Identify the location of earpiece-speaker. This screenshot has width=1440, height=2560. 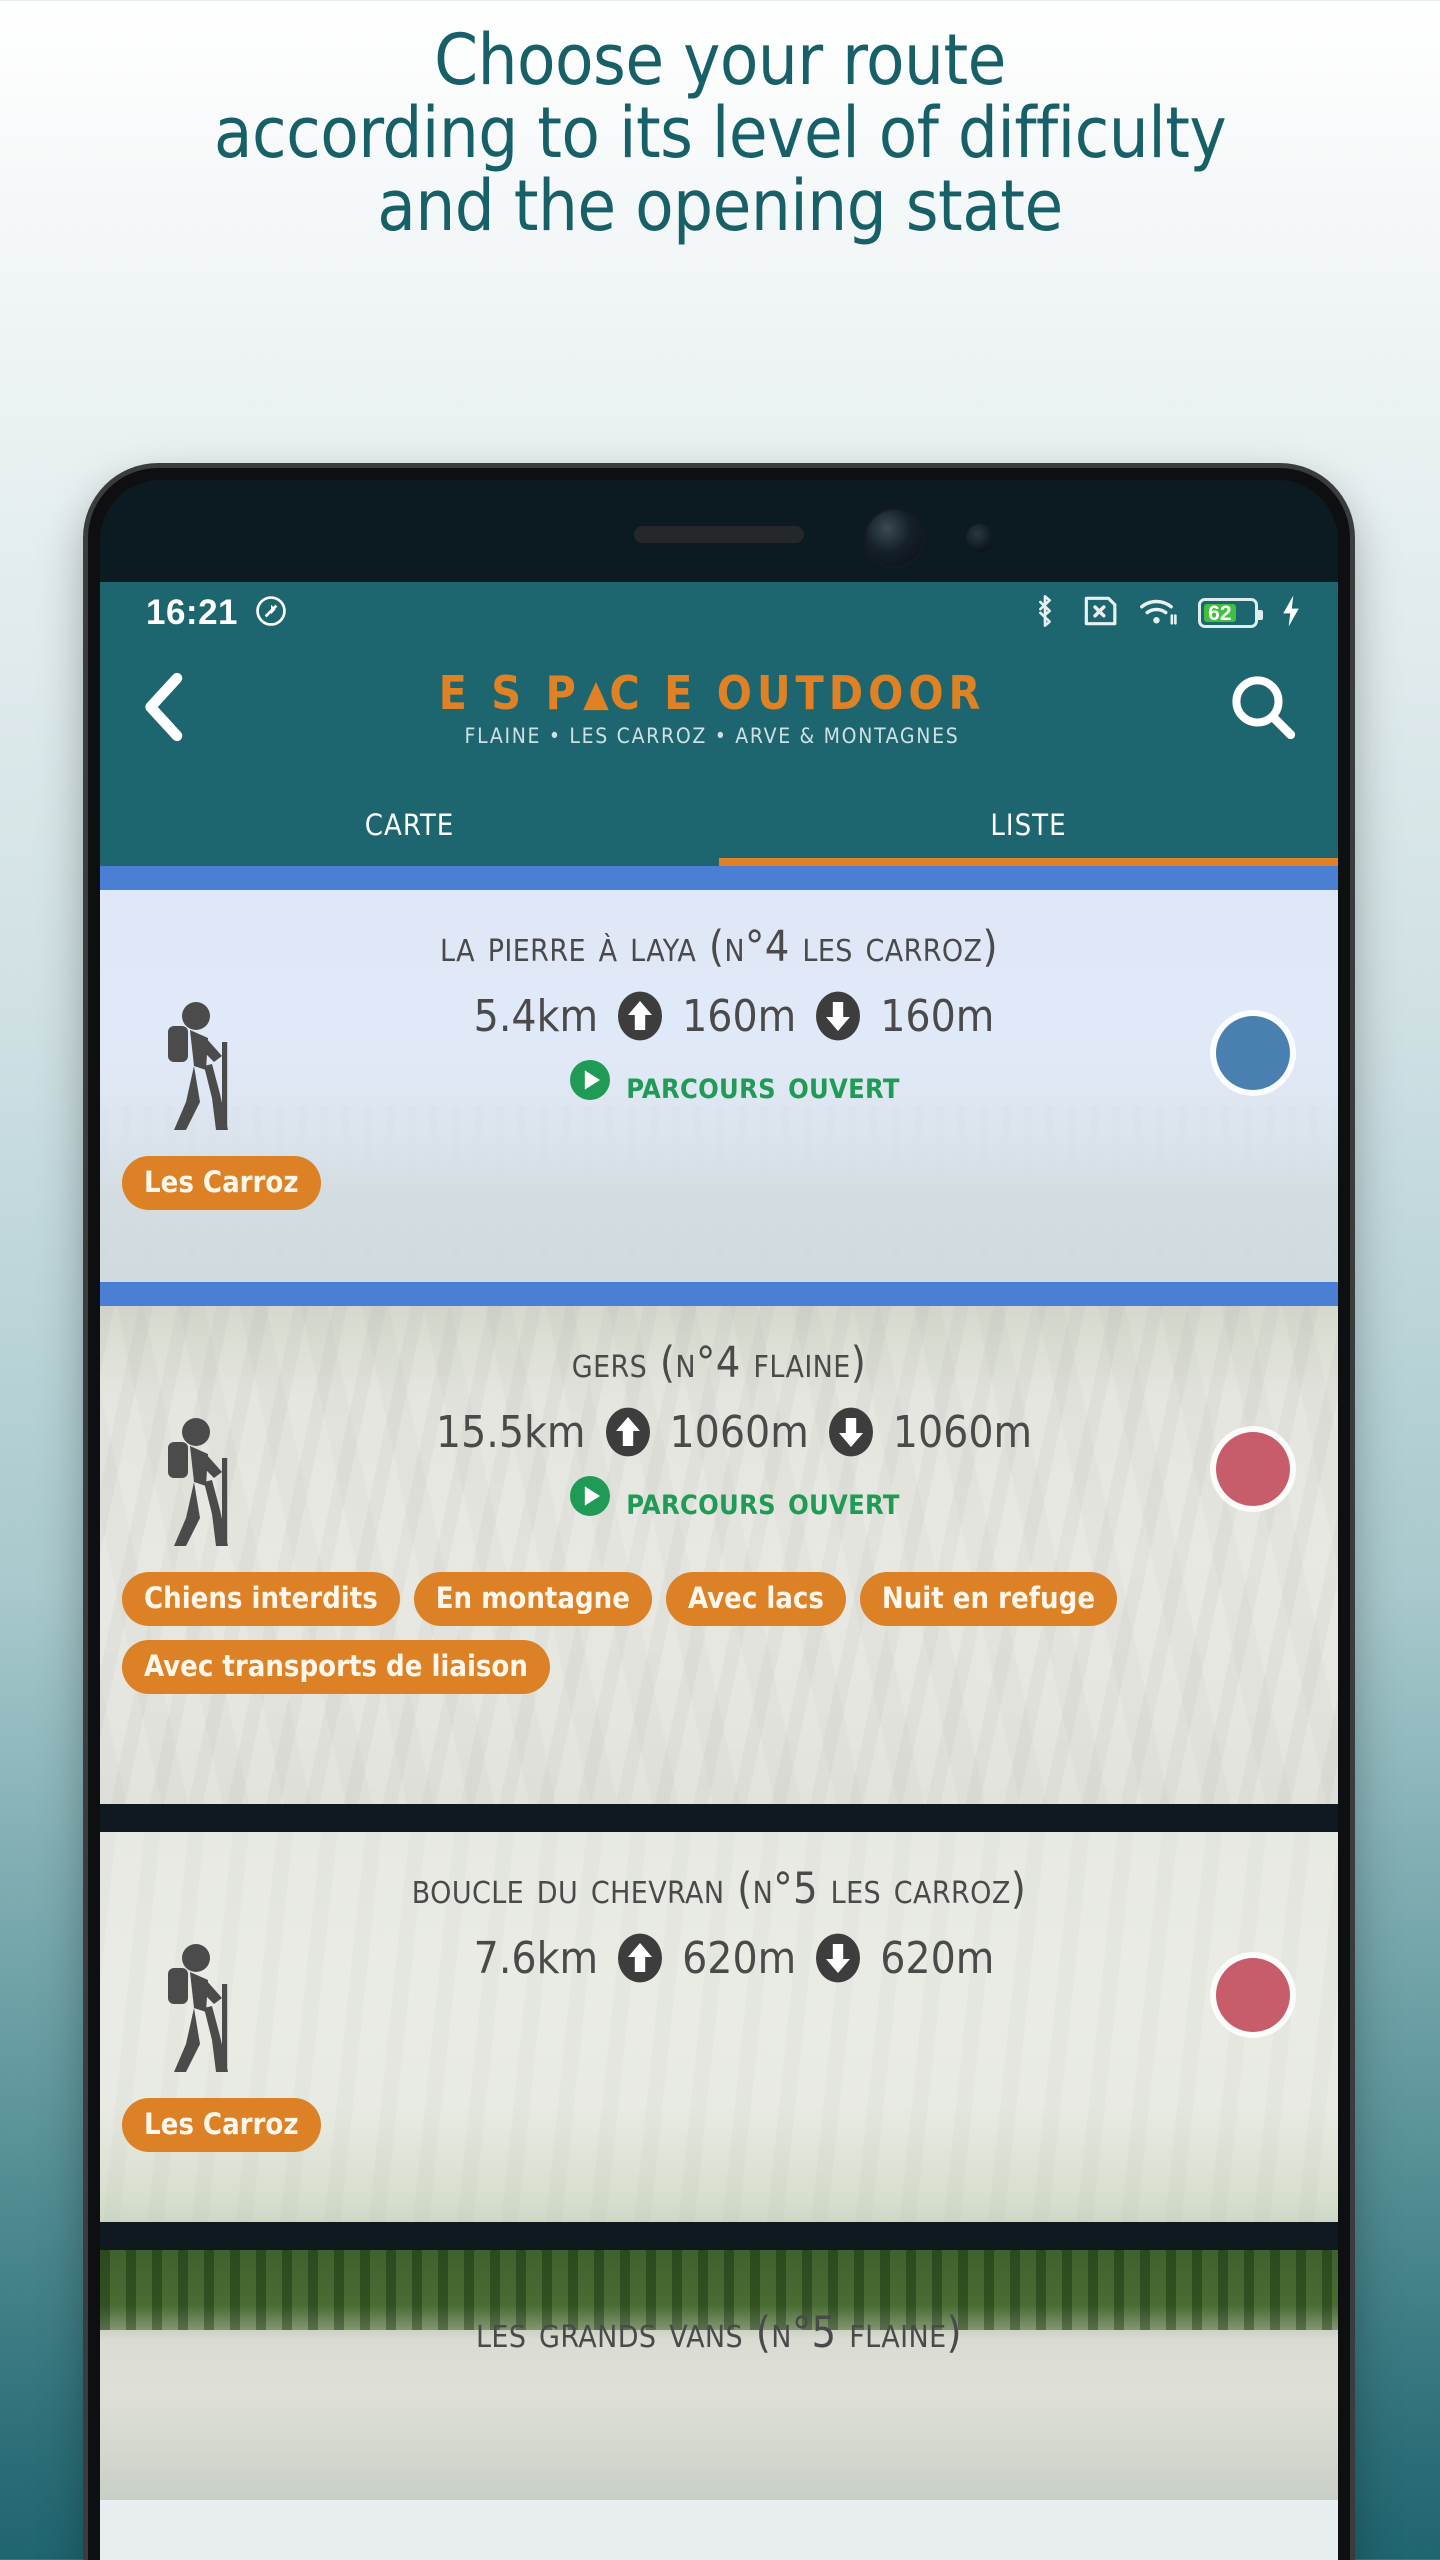
(719, 534).